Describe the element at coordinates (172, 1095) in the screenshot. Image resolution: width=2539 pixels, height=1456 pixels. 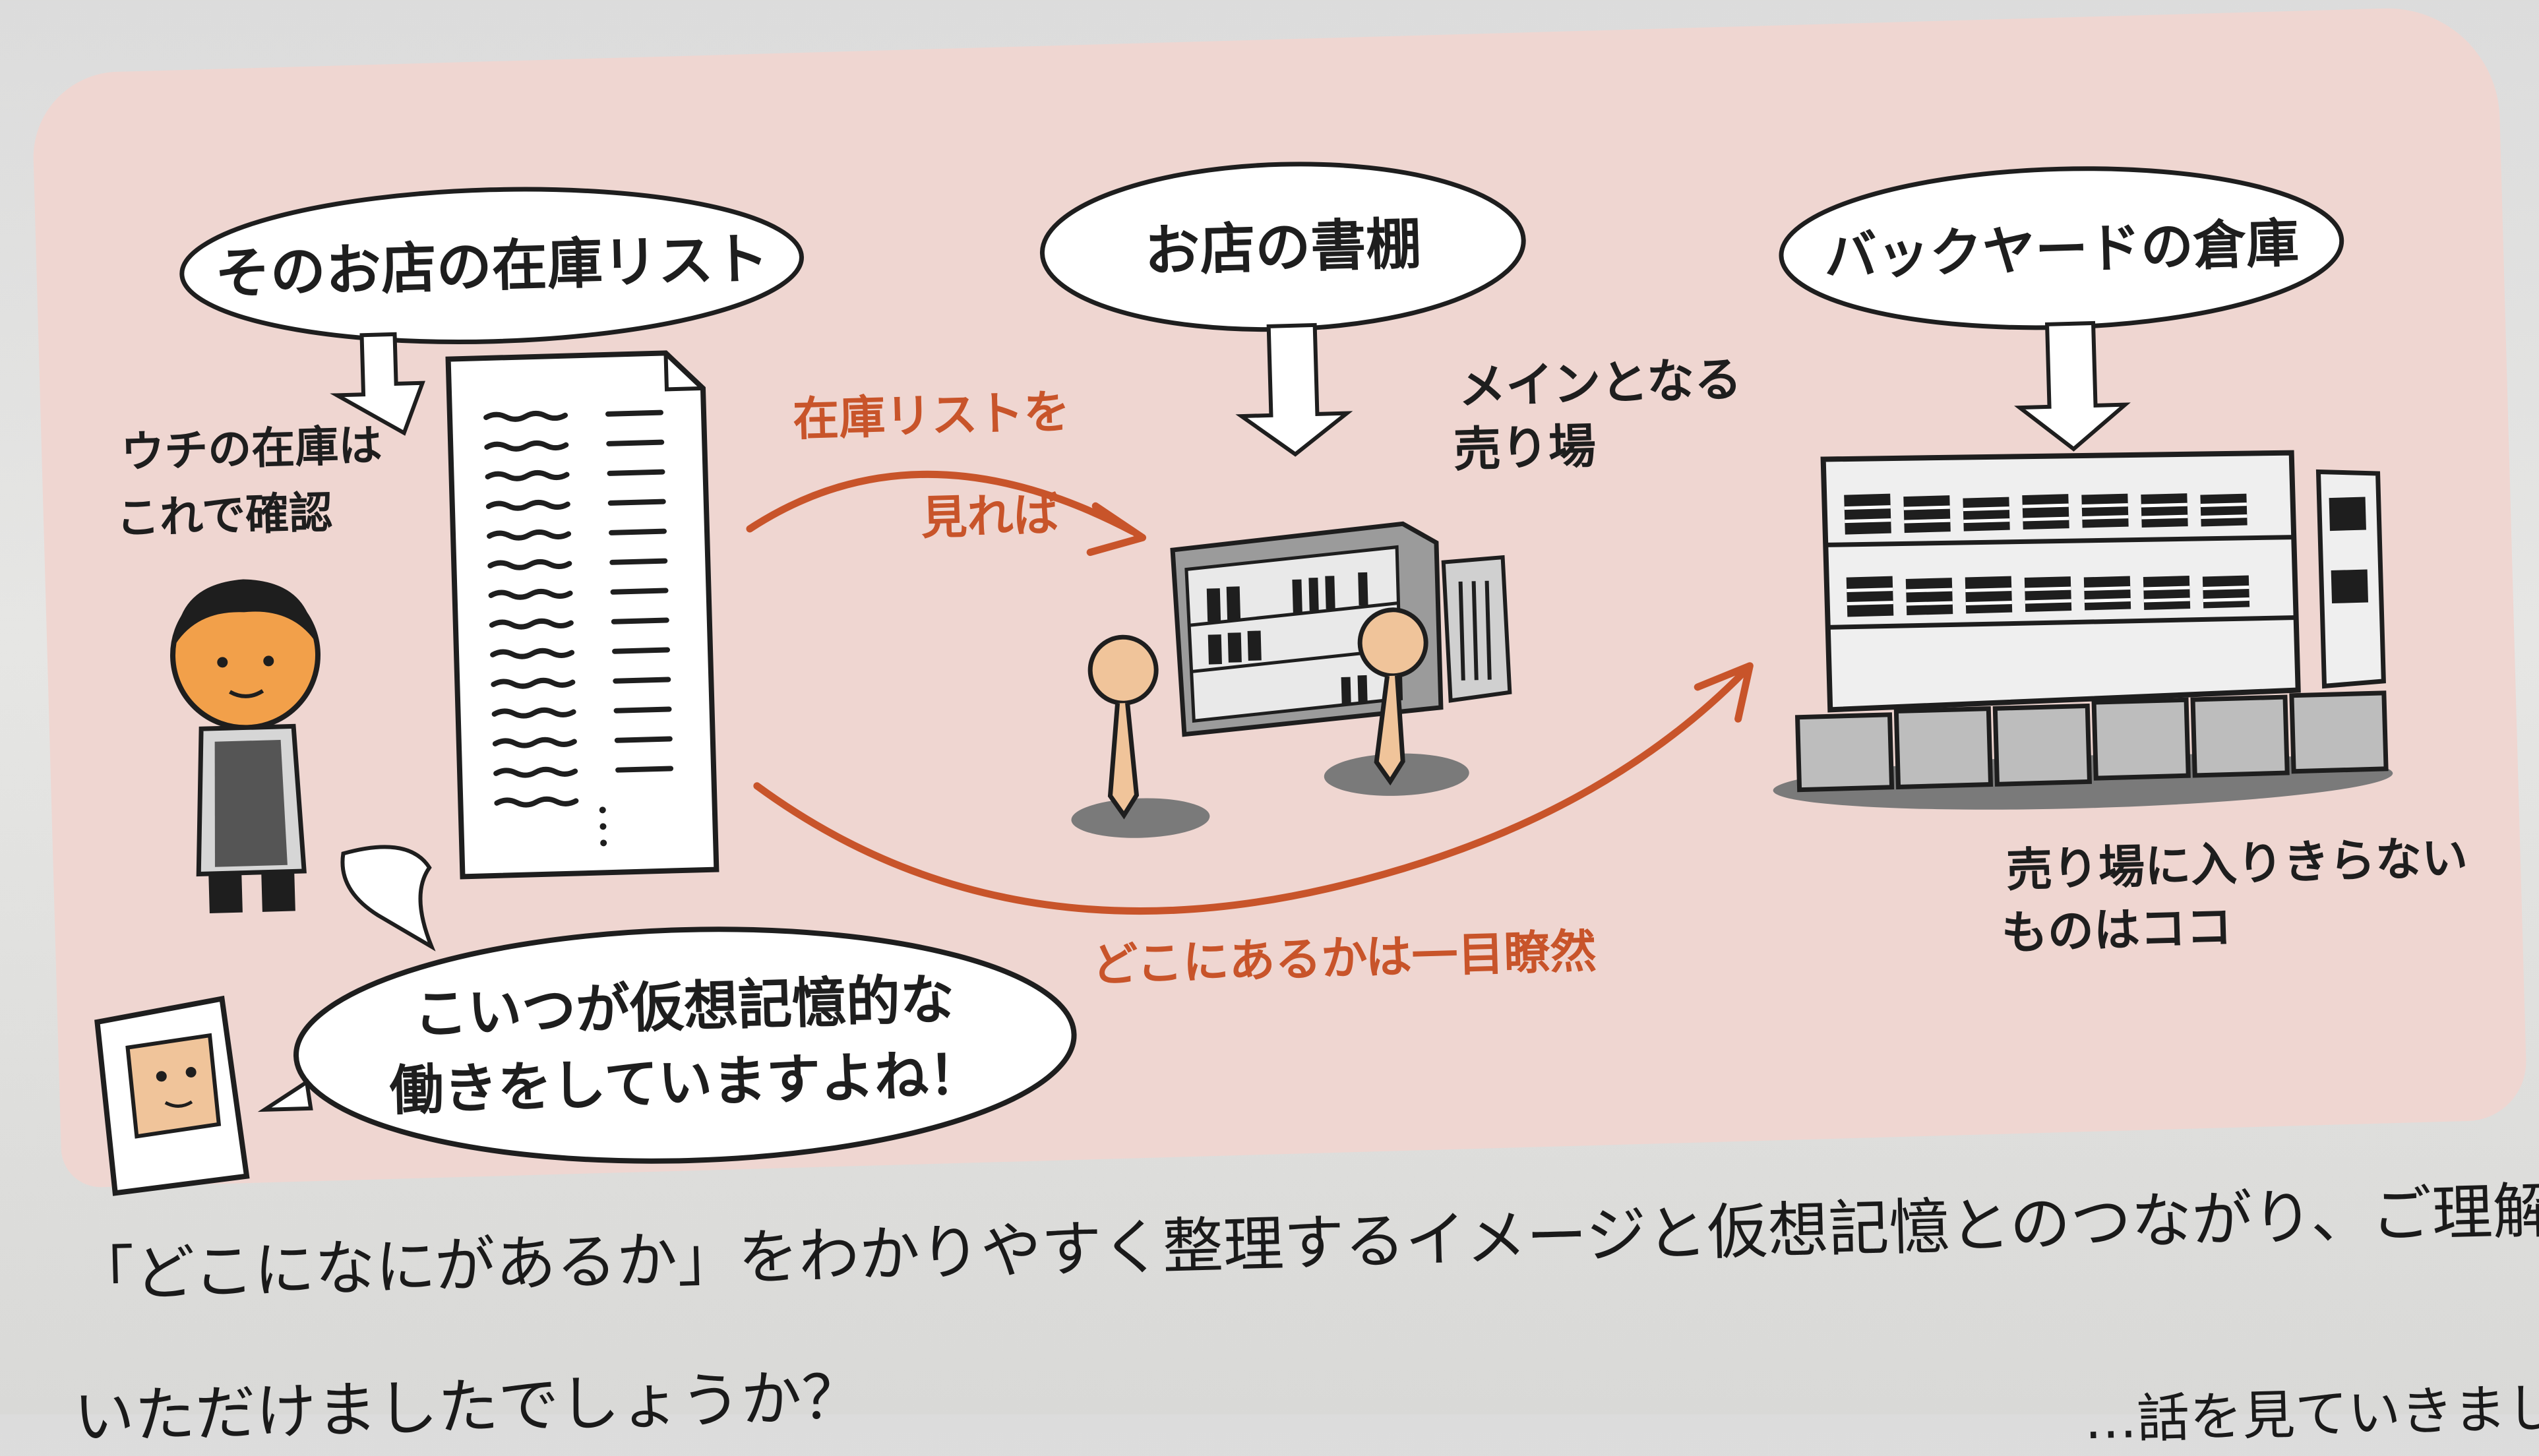
I see `computer-character` at that location.